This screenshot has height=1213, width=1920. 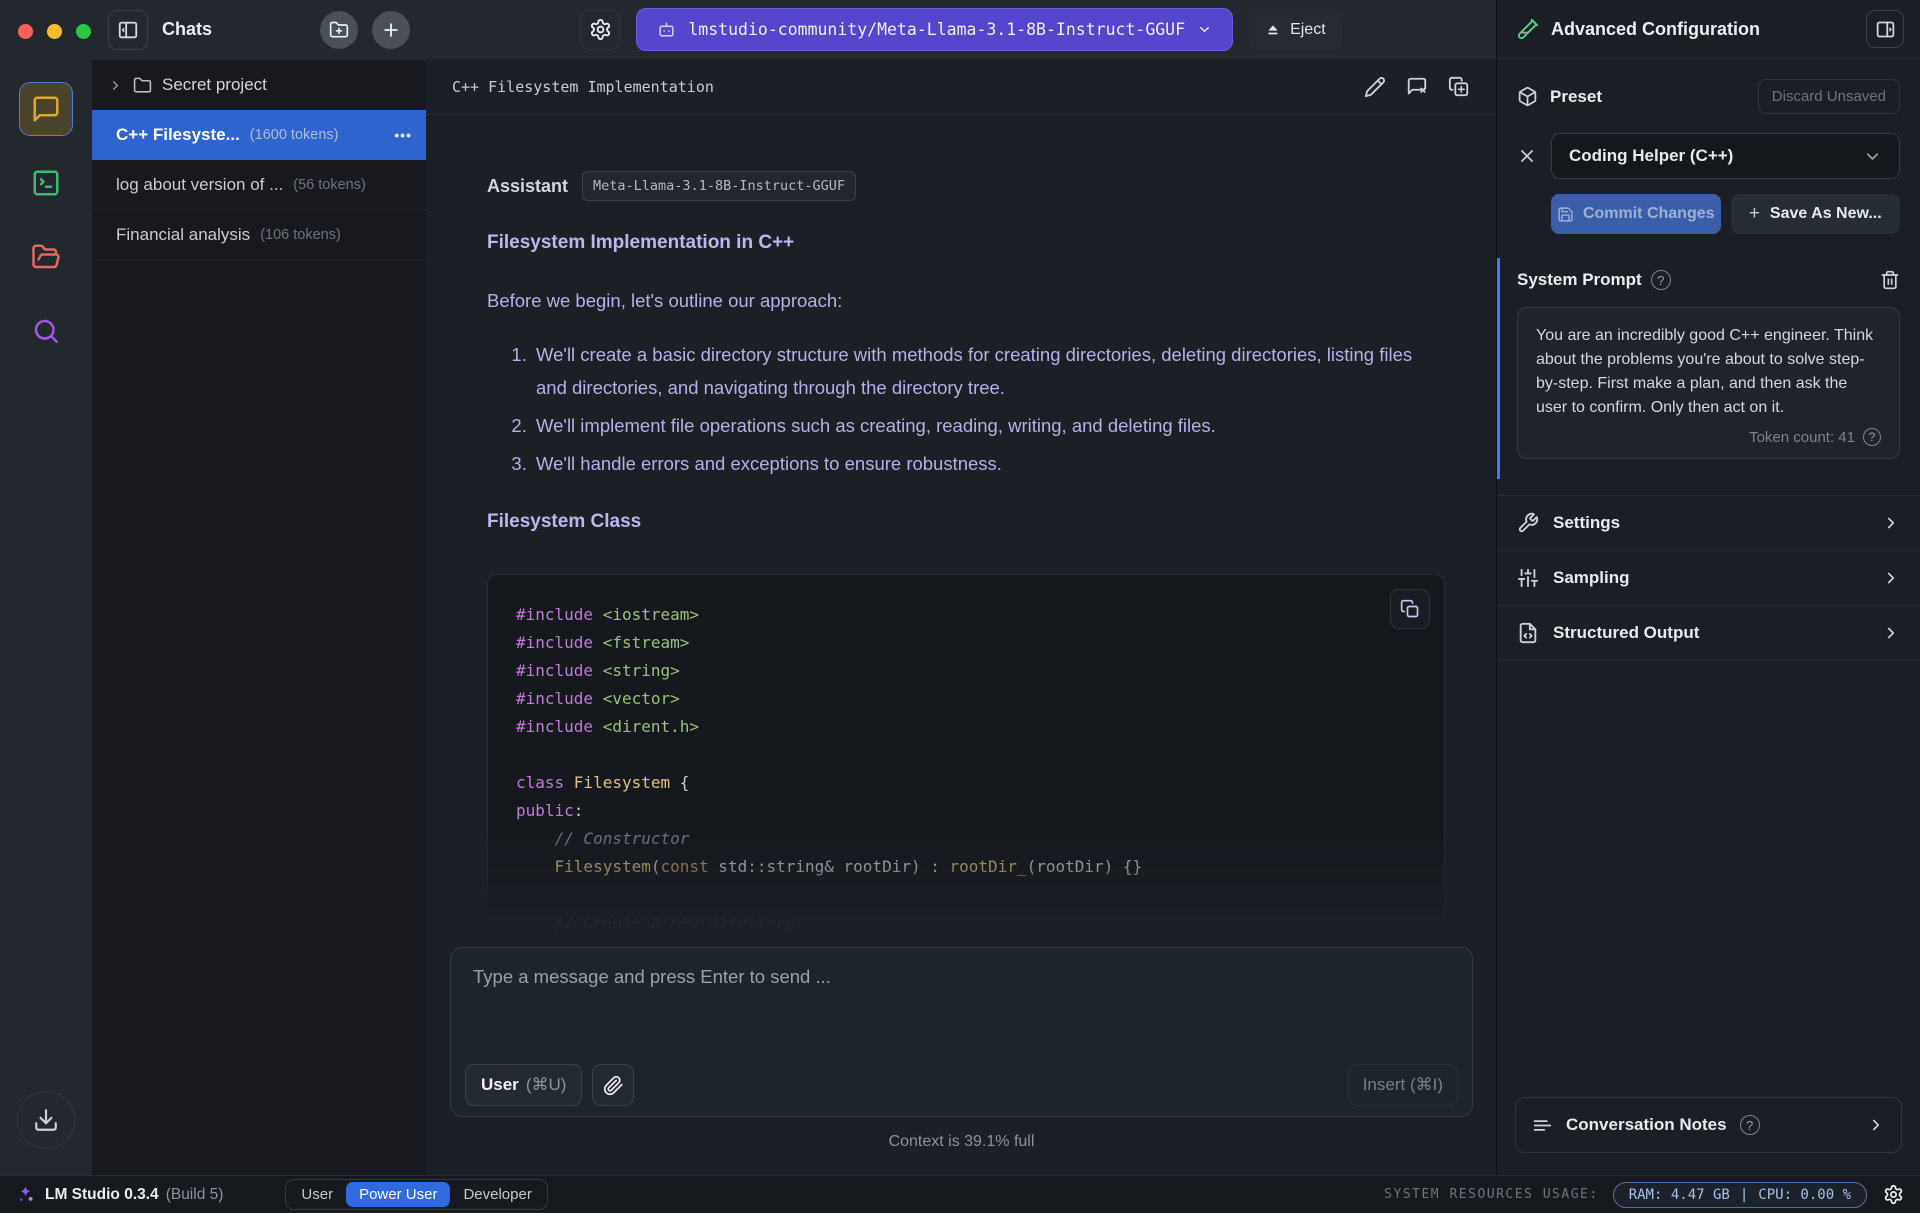 I want to click on config-sections: Settings Sampling Structured Output, so click(x=1708, y=578).